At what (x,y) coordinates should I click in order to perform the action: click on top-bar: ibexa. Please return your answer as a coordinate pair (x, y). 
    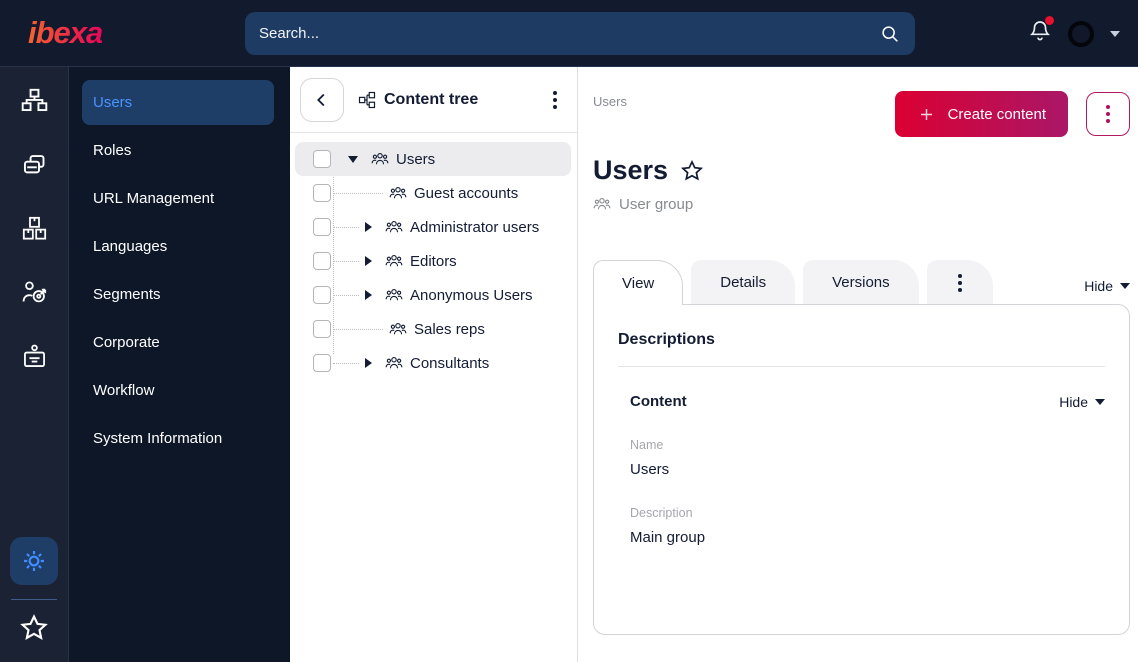
    Looking at the image, I should click on (569, 33).